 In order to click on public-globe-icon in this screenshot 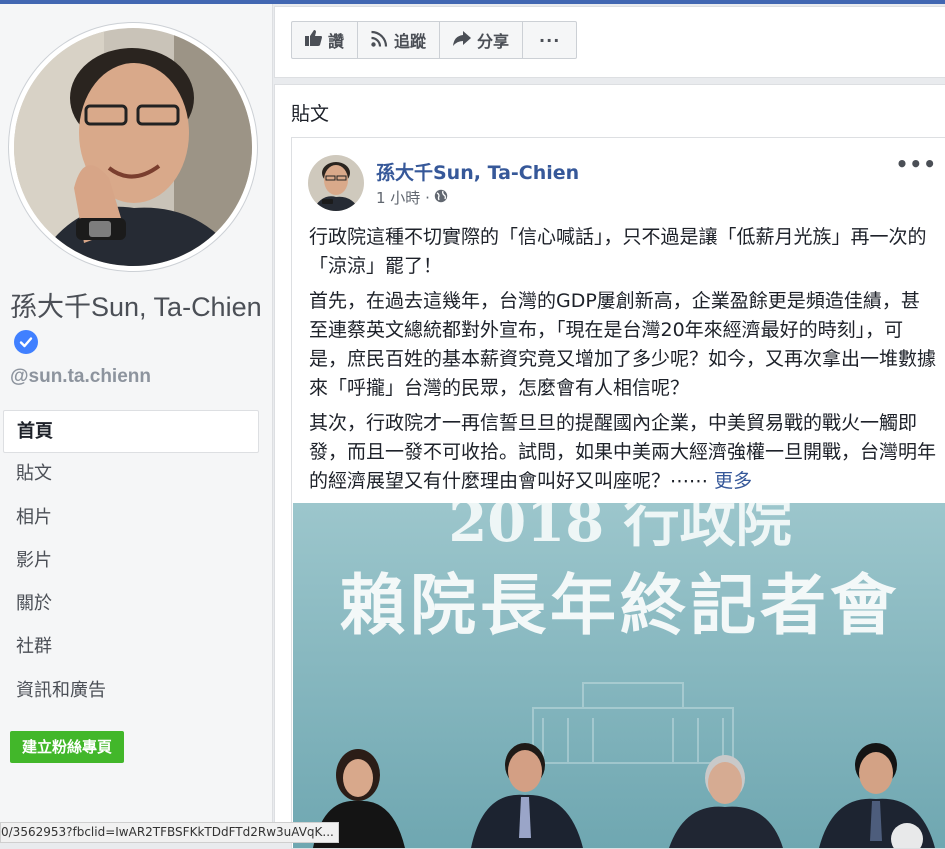, I will do `click(441, 198)`.